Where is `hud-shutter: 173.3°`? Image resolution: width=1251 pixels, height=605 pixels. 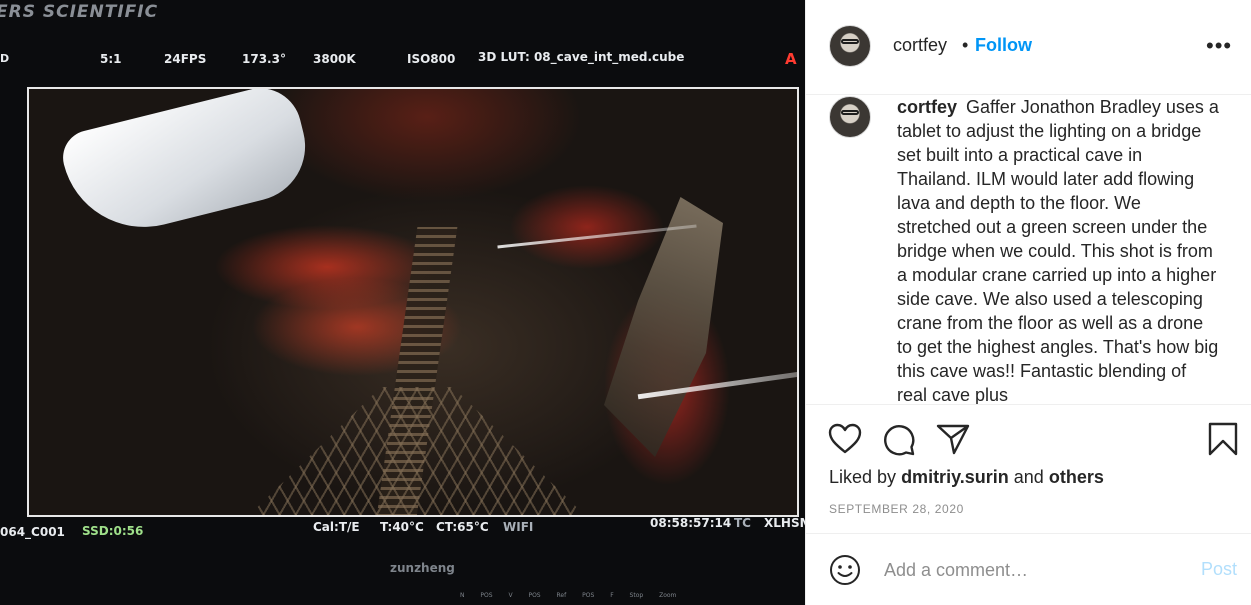
hud-shutter: 173.3° is located at coordinates (264, 59).